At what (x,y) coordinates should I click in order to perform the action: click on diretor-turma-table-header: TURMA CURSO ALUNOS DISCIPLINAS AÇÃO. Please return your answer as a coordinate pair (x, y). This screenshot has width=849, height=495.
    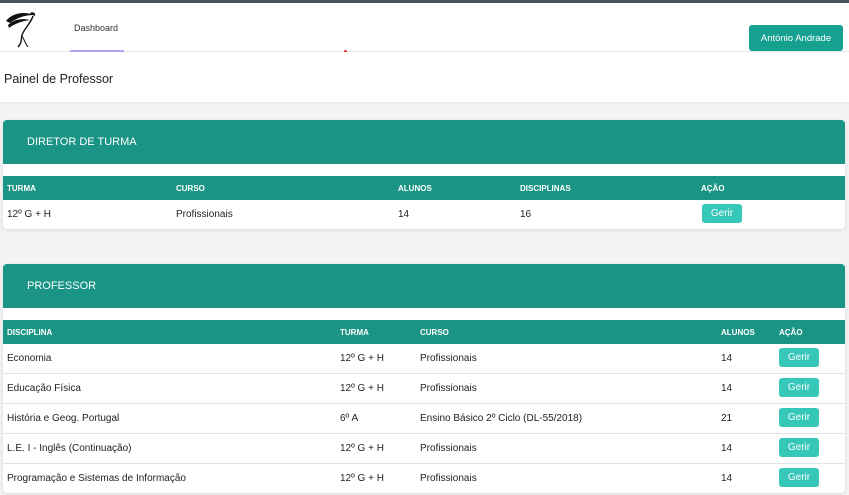
    Looking at the image, I should click on (424, 188).